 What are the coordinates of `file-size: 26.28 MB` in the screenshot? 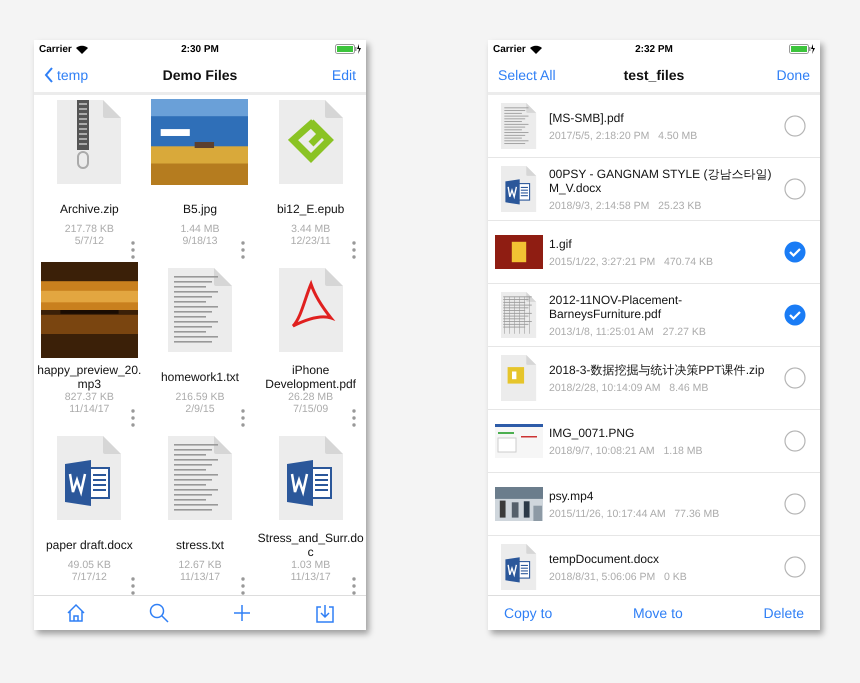 It's located at (311, 397).